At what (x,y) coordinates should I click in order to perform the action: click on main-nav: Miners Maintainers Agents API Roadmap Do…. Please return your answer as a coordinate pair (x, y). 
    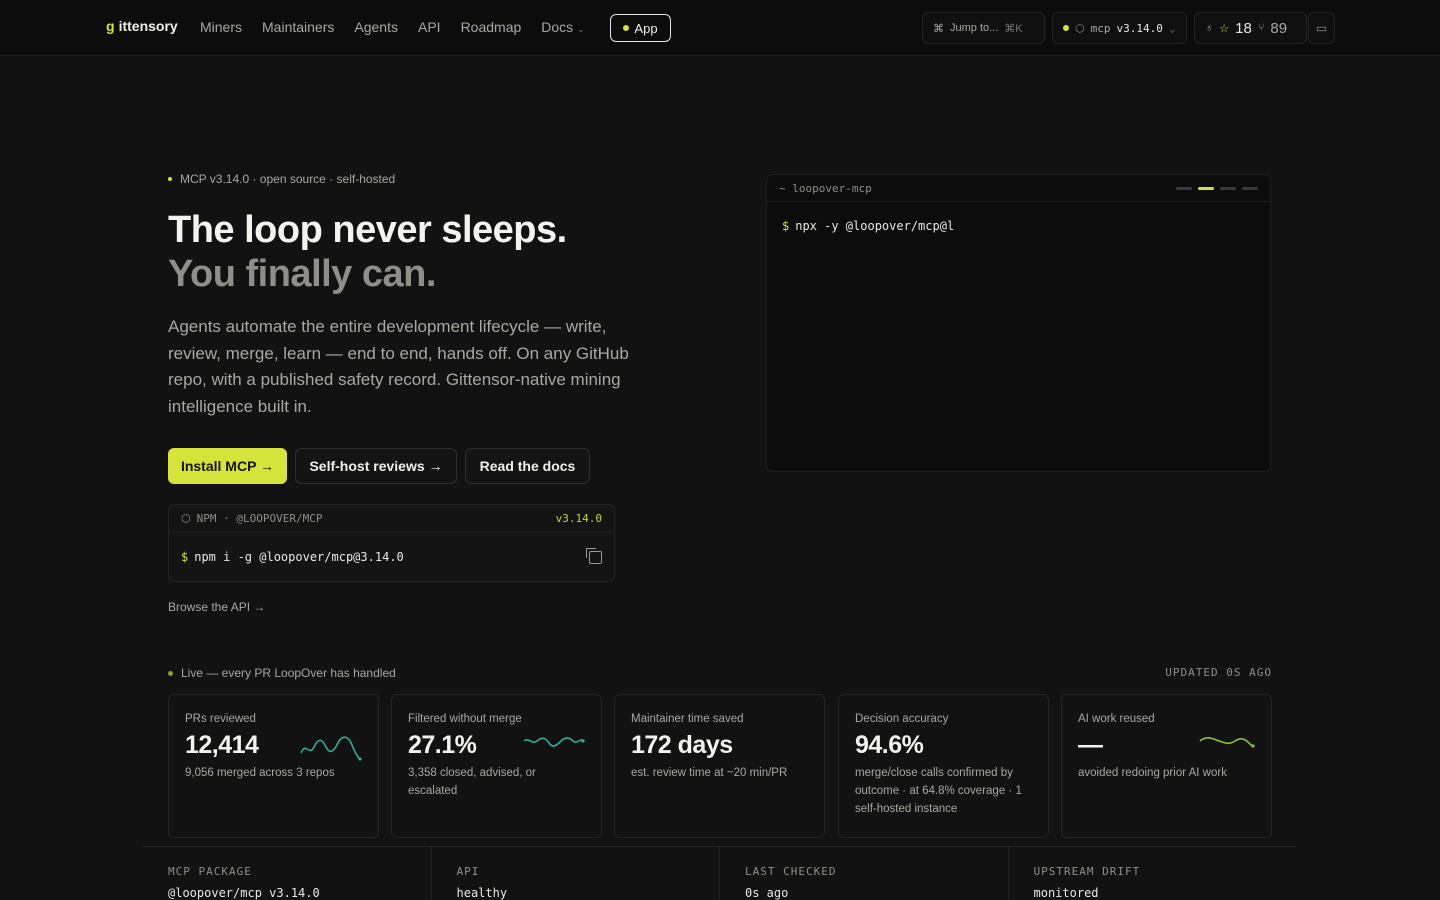
    Looking at the image, I should click on (392, 27).